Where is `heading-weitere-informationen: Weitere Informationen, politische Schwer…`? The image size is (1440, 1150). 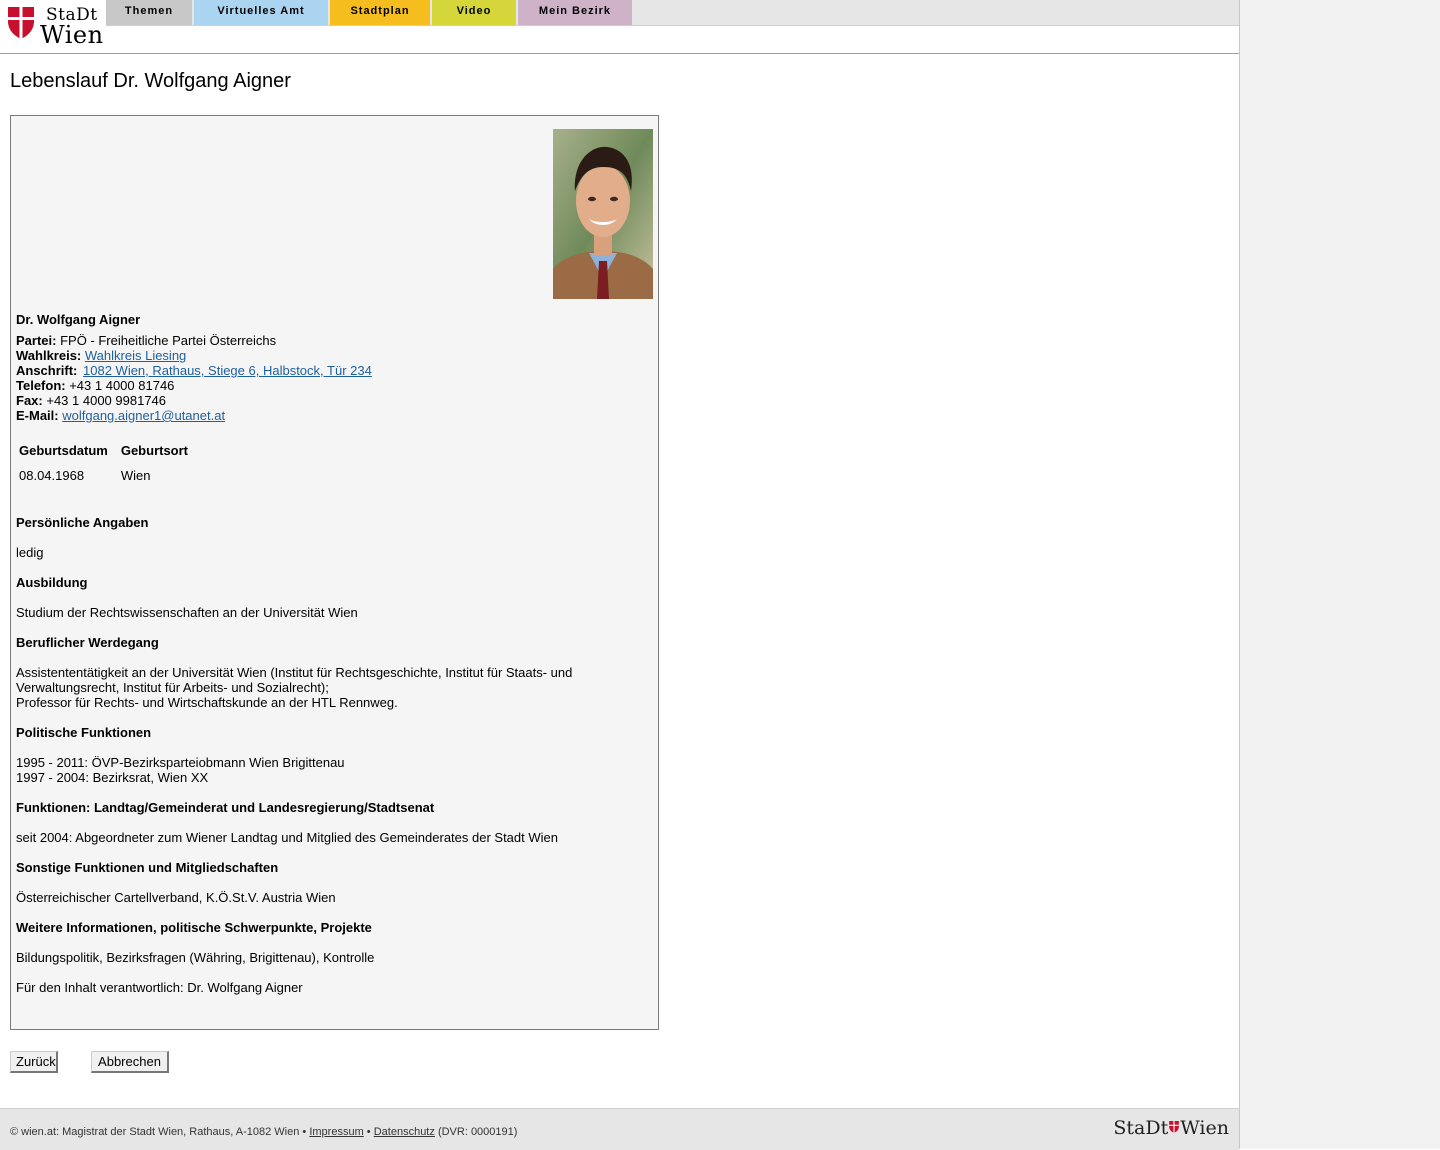
heading-weitere-informationen: Weitere Informationen, politische Schwer… is located at coordinates (194, 927).